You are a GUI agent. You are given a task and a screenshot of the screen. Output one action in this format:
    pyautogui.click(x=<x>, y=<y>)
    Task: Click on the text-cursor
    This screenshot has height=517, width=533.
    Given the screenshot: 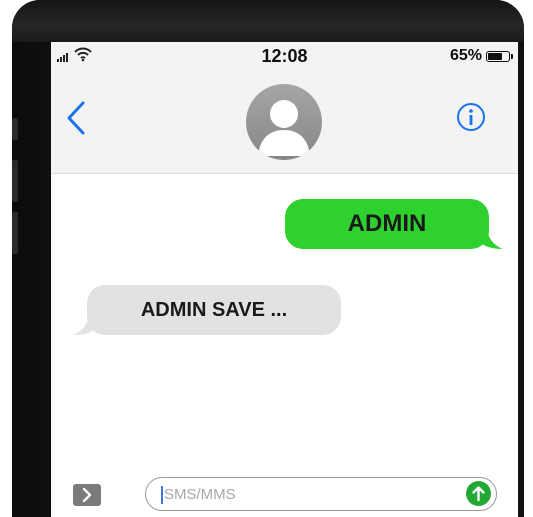 What is the action you would take?
    pyautogui.click(x=162, y=495)
    